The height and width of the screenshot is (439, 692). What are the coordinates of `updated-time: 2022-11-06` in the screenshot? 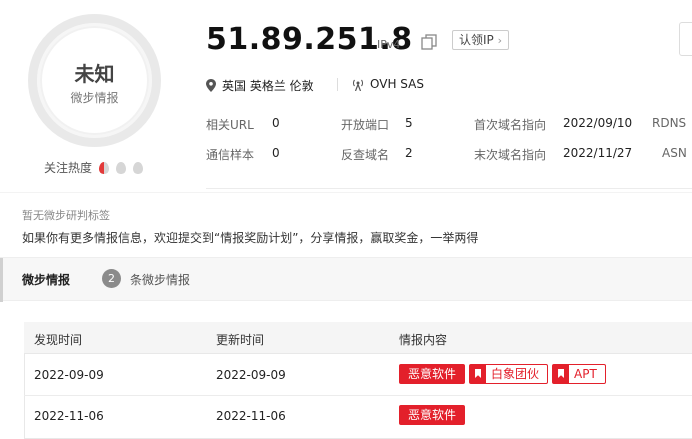 It's located at (251, 416).